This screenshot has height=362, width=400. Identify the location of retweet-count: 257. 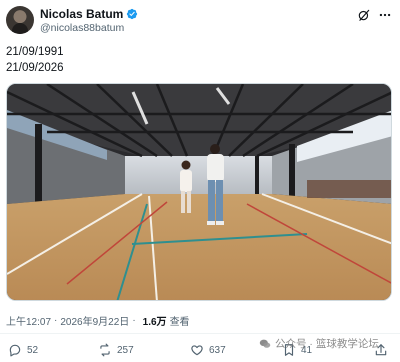
(125, 350).